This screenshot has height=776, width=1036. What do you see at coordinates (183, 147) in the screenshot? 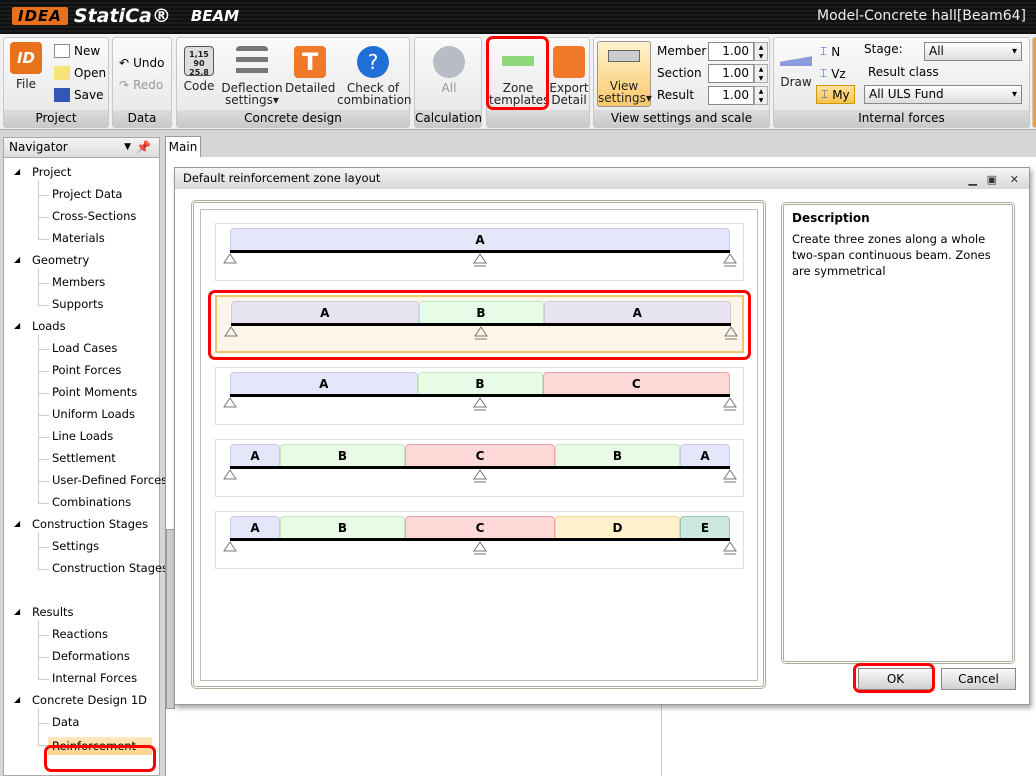
I see `tab-main: Main` at bounding box center [183, 147].